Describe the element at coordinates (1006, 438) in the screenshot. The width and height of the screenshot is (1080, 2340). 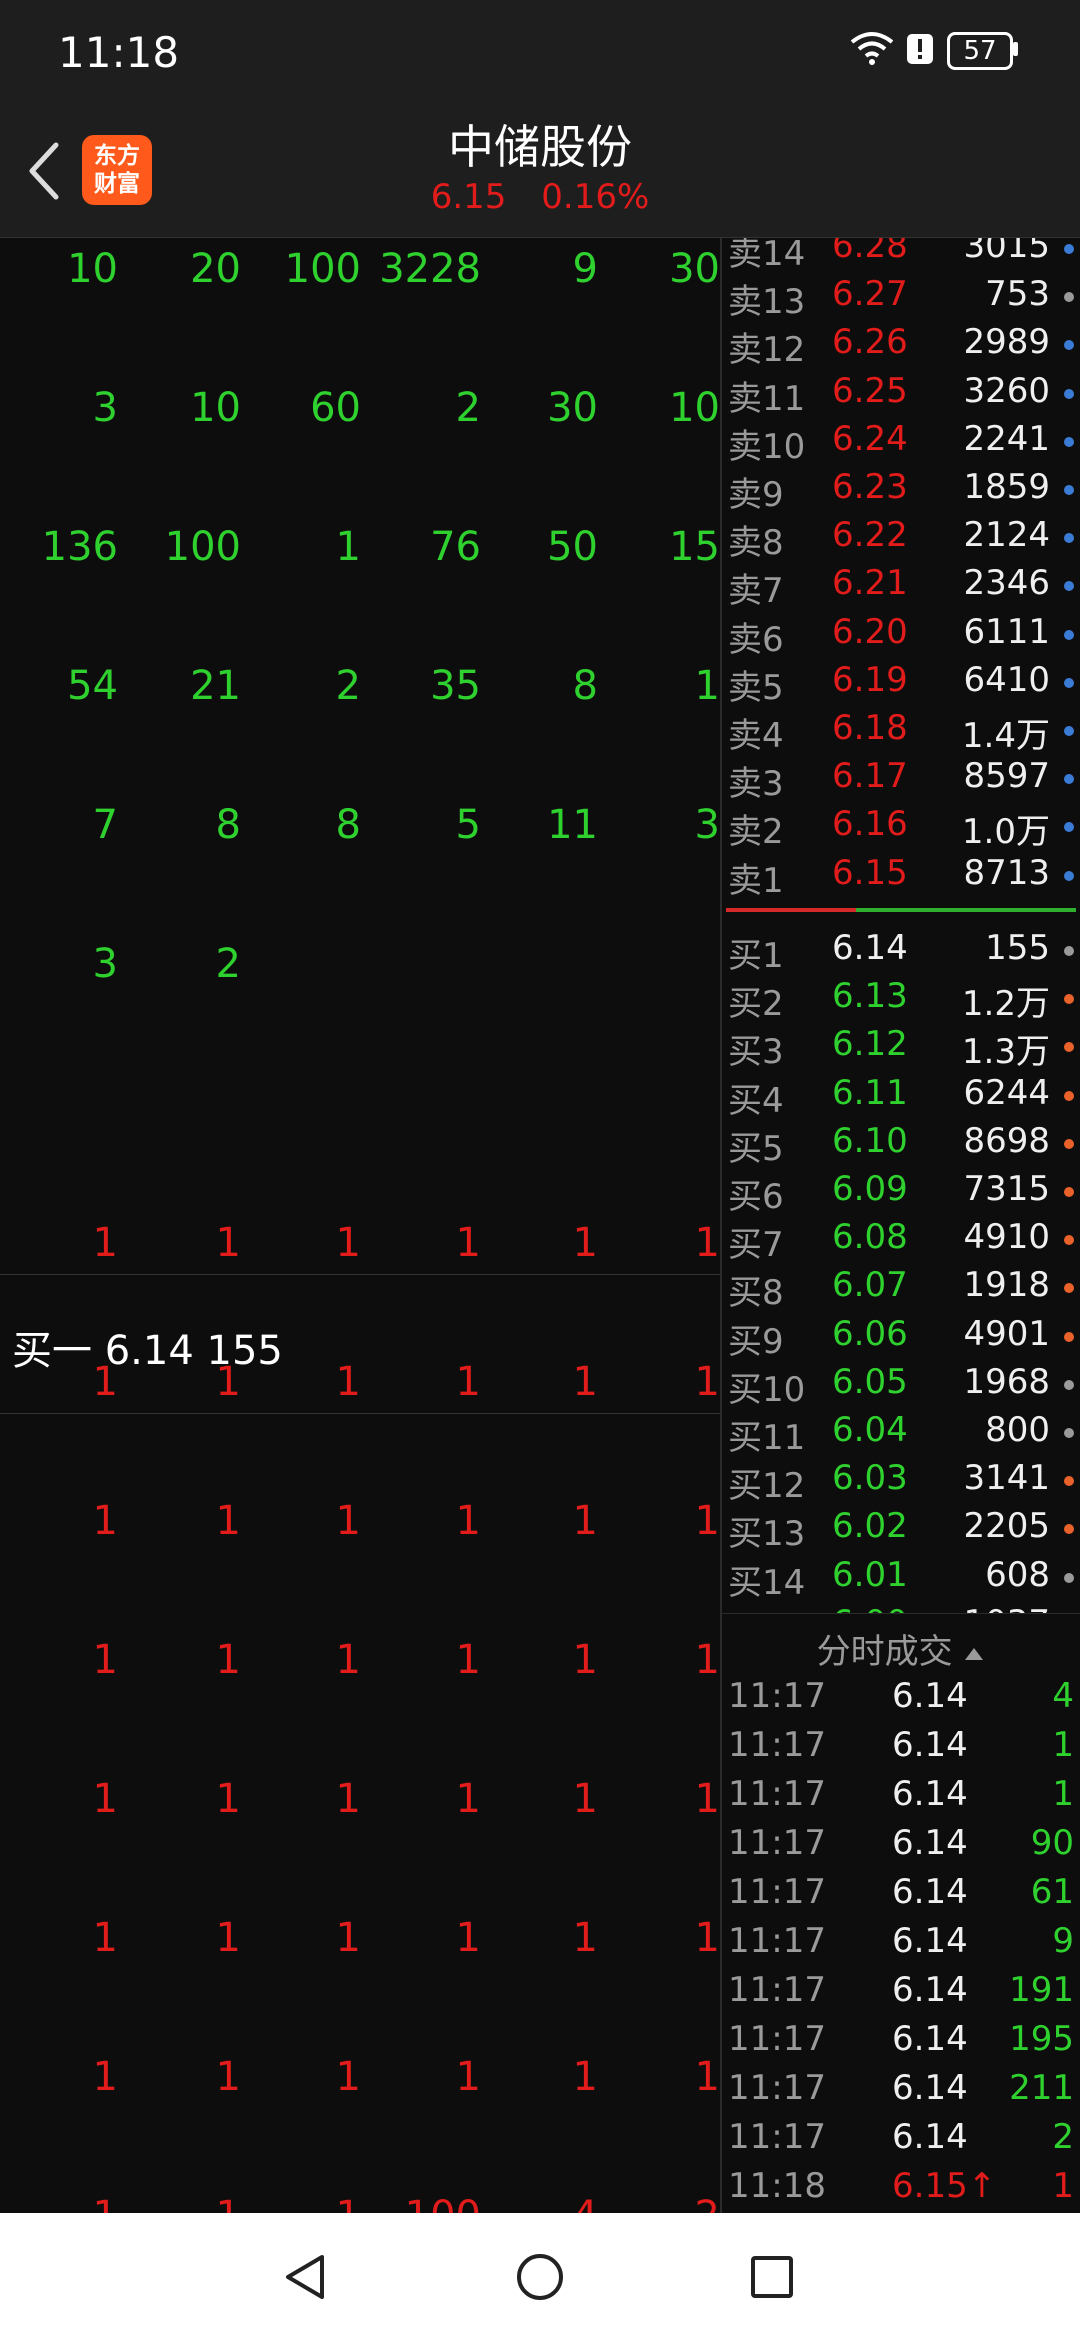
I see `ask-level-volume: 2241` at that location.